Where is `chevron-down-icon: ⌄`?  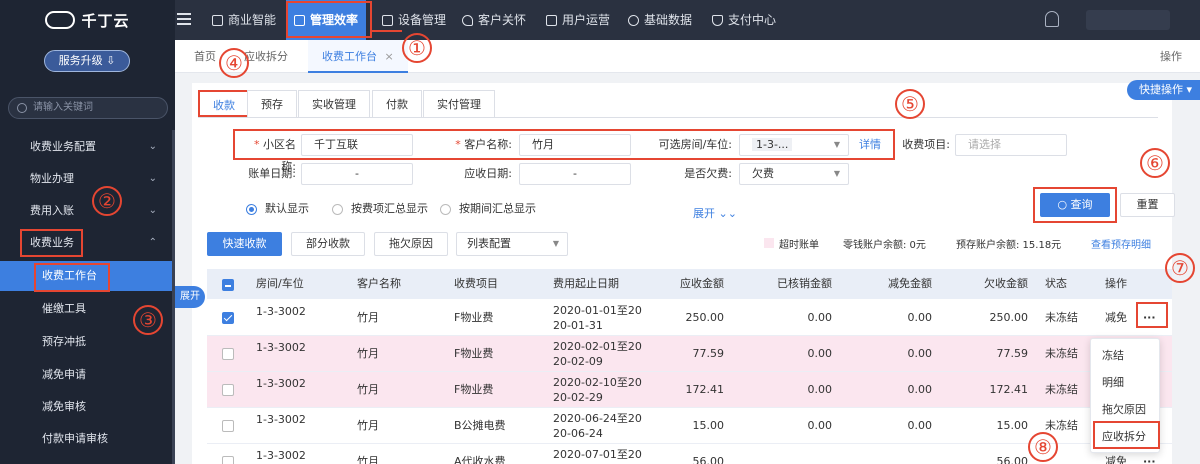
chevron-down-icon: ⌄ is located at coordinates (152, 146).